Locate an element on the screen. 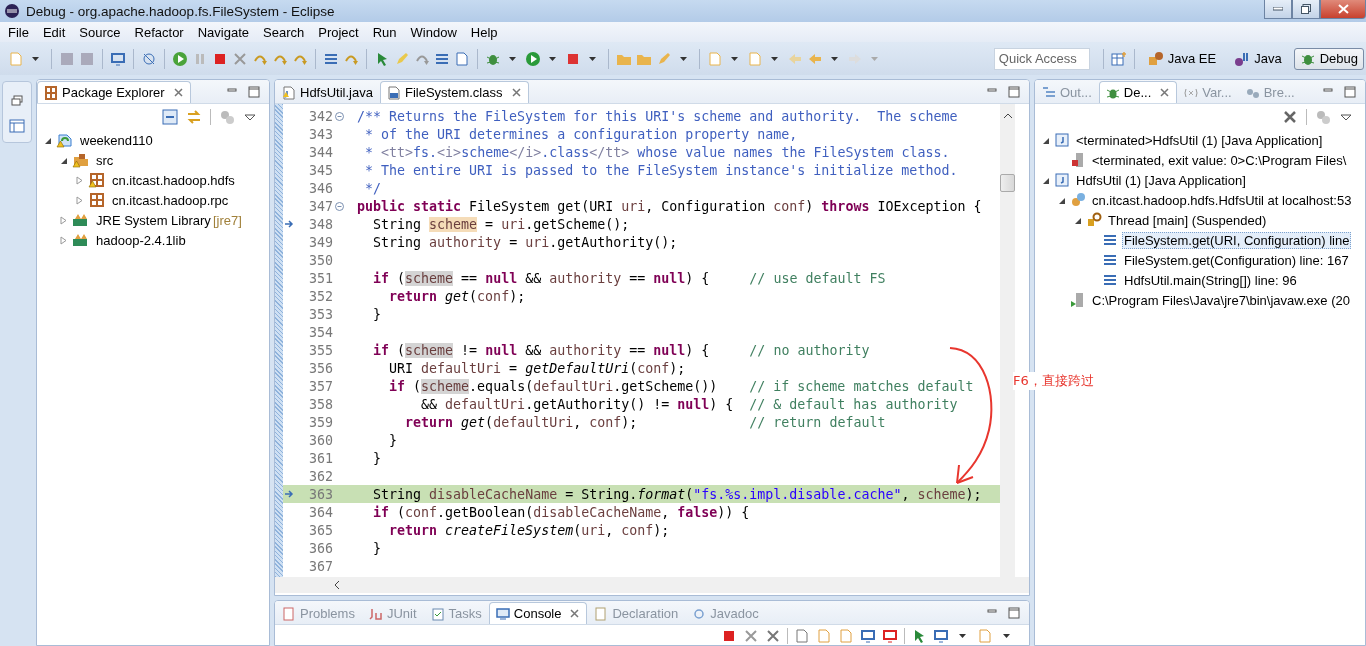  tree-item: Thread [main] (Suspended) is located at coordinates (1187, 220).